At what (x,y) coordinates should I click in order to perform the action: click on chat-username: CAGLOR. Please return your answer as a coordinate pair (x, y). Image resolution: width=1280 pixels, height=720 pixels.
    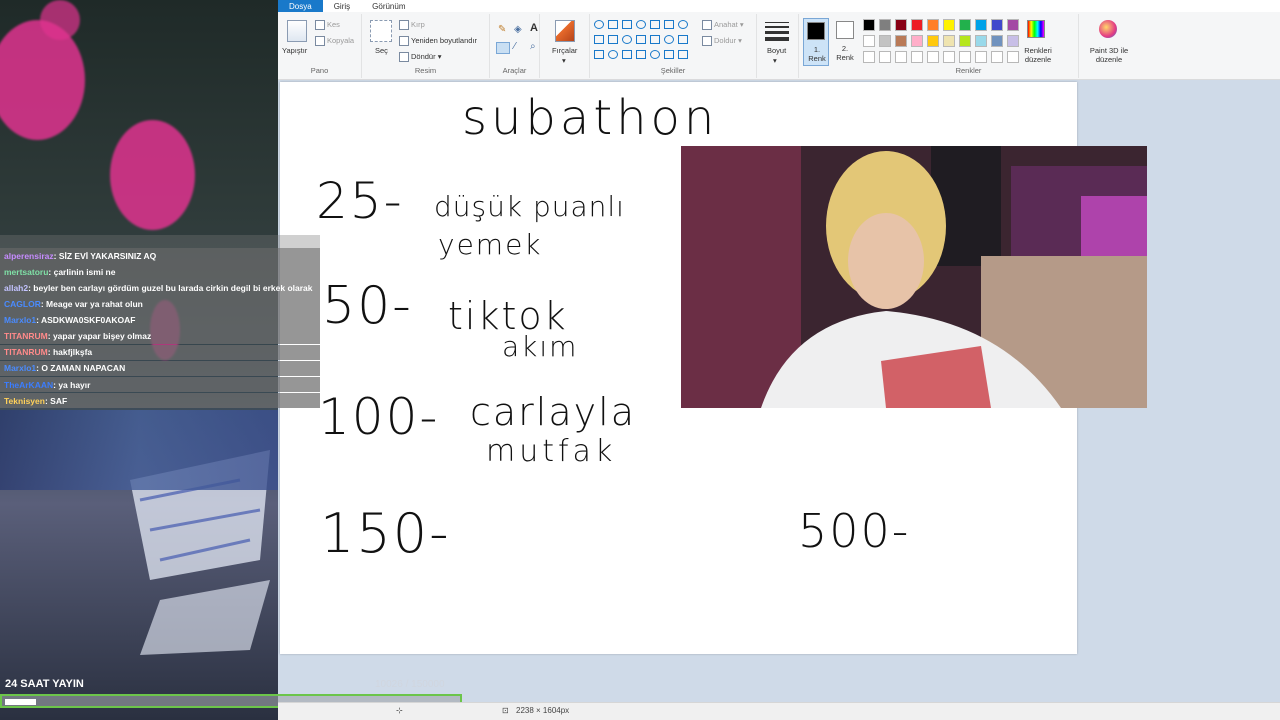
    Looking at the image, I should click on (22, 304).